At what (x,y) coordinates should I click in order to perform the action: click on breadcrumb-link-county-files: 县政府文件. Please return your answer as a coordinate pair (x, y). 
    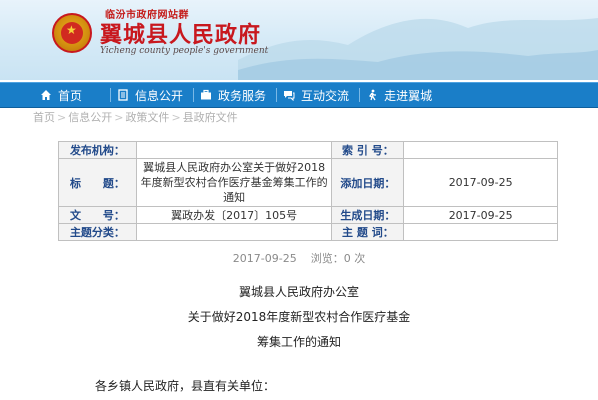
    Looking at the image, I should click on (210, 117).